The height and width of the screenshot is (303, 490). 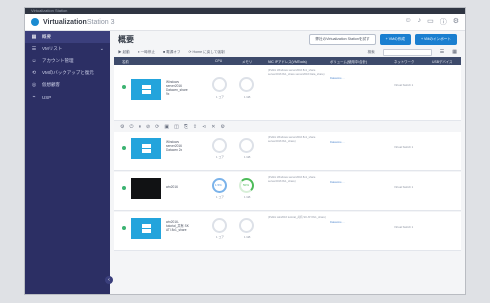 What do you see at coordinates (442, 52) in the screenshot?
I see `list-view-icon: ☰` at bounding box center [442, 52].